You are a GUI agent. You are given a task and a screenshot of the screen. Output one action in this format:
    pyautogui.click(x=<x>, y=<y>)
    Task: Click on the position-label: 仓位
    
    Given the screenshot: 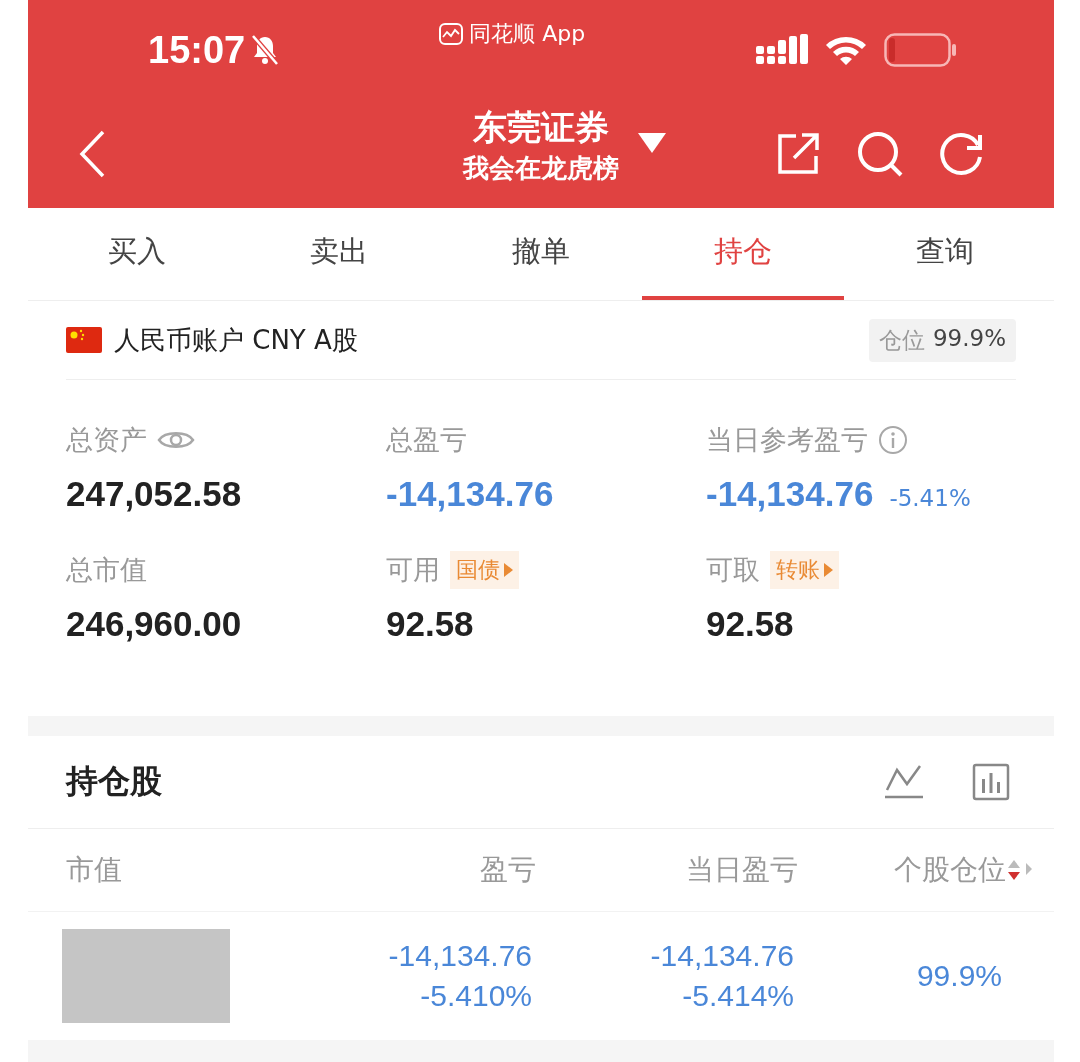 What is the action you would take?
    pyautogui.click(x=901, y=340)
    